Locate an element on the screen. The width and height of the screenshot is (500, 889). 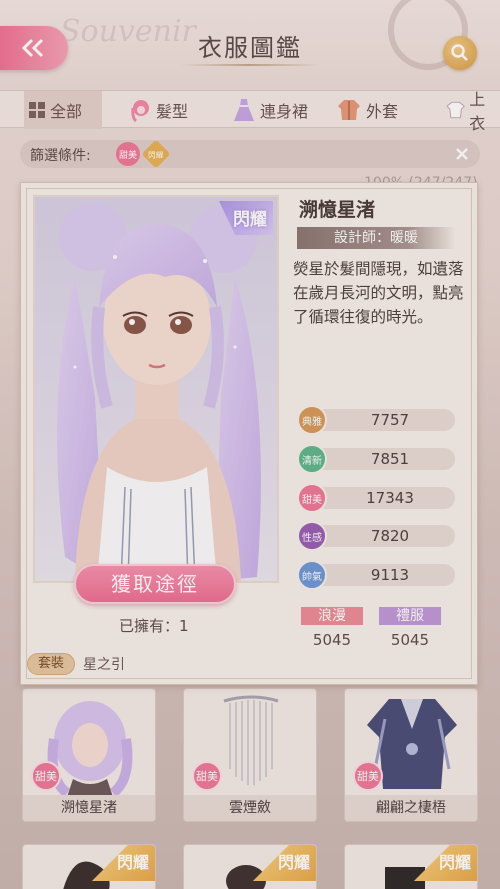
search-button is located at coordinates (460, 53).